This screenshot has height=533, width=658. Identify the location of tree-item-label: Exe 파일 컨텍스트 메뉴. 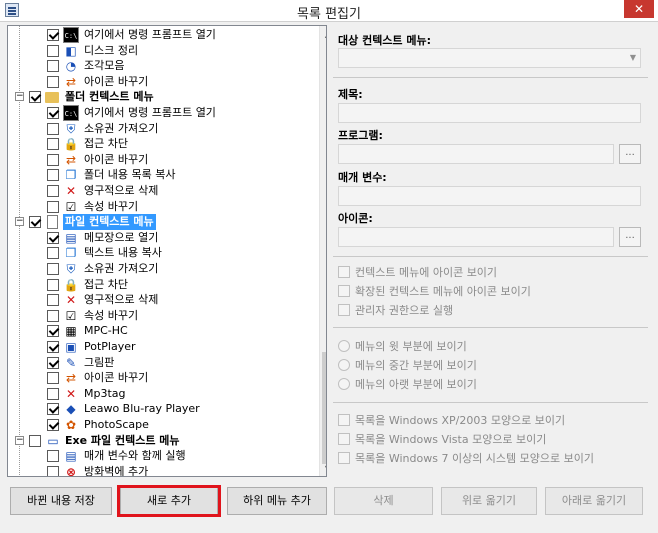
(122, 440).